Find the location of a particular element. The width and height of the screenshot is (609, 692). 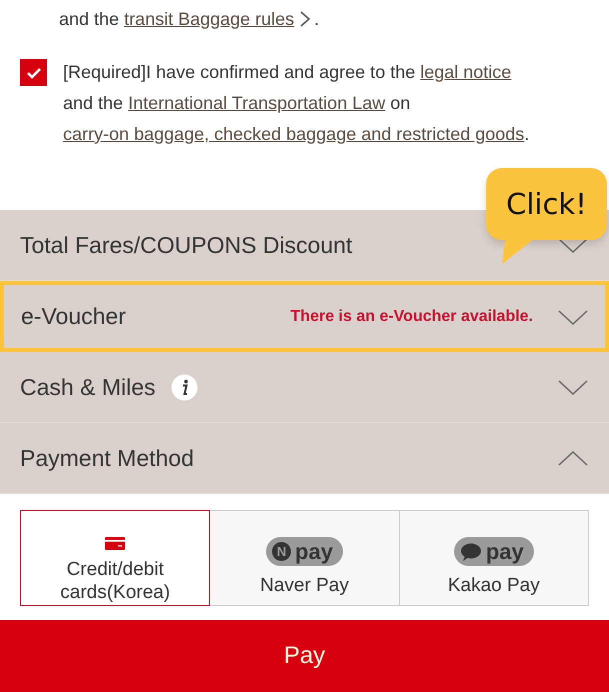

voucher-message: There is an e-Voucher available. is located at coordinates (411, 317).